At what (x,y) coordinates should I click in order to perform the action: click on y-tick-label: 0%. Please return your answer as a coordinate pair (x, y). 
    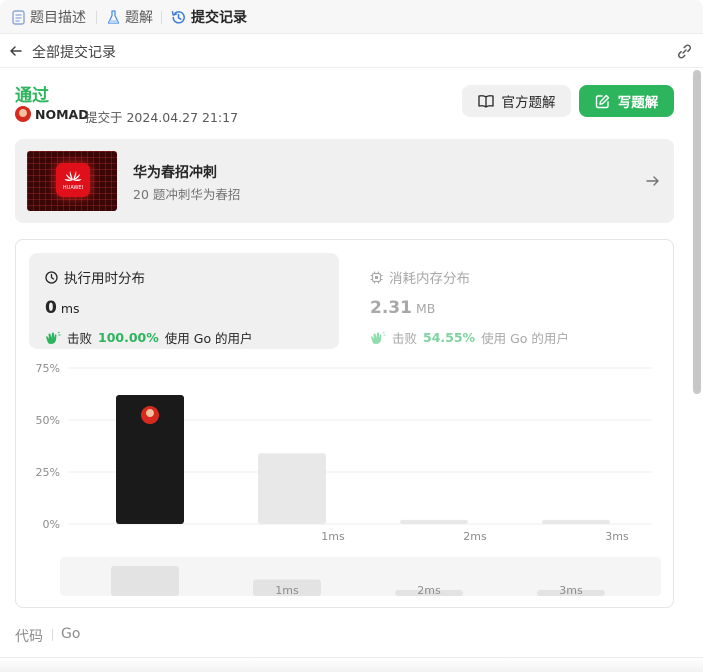
    Looking at the image, I should click on (51, 524).